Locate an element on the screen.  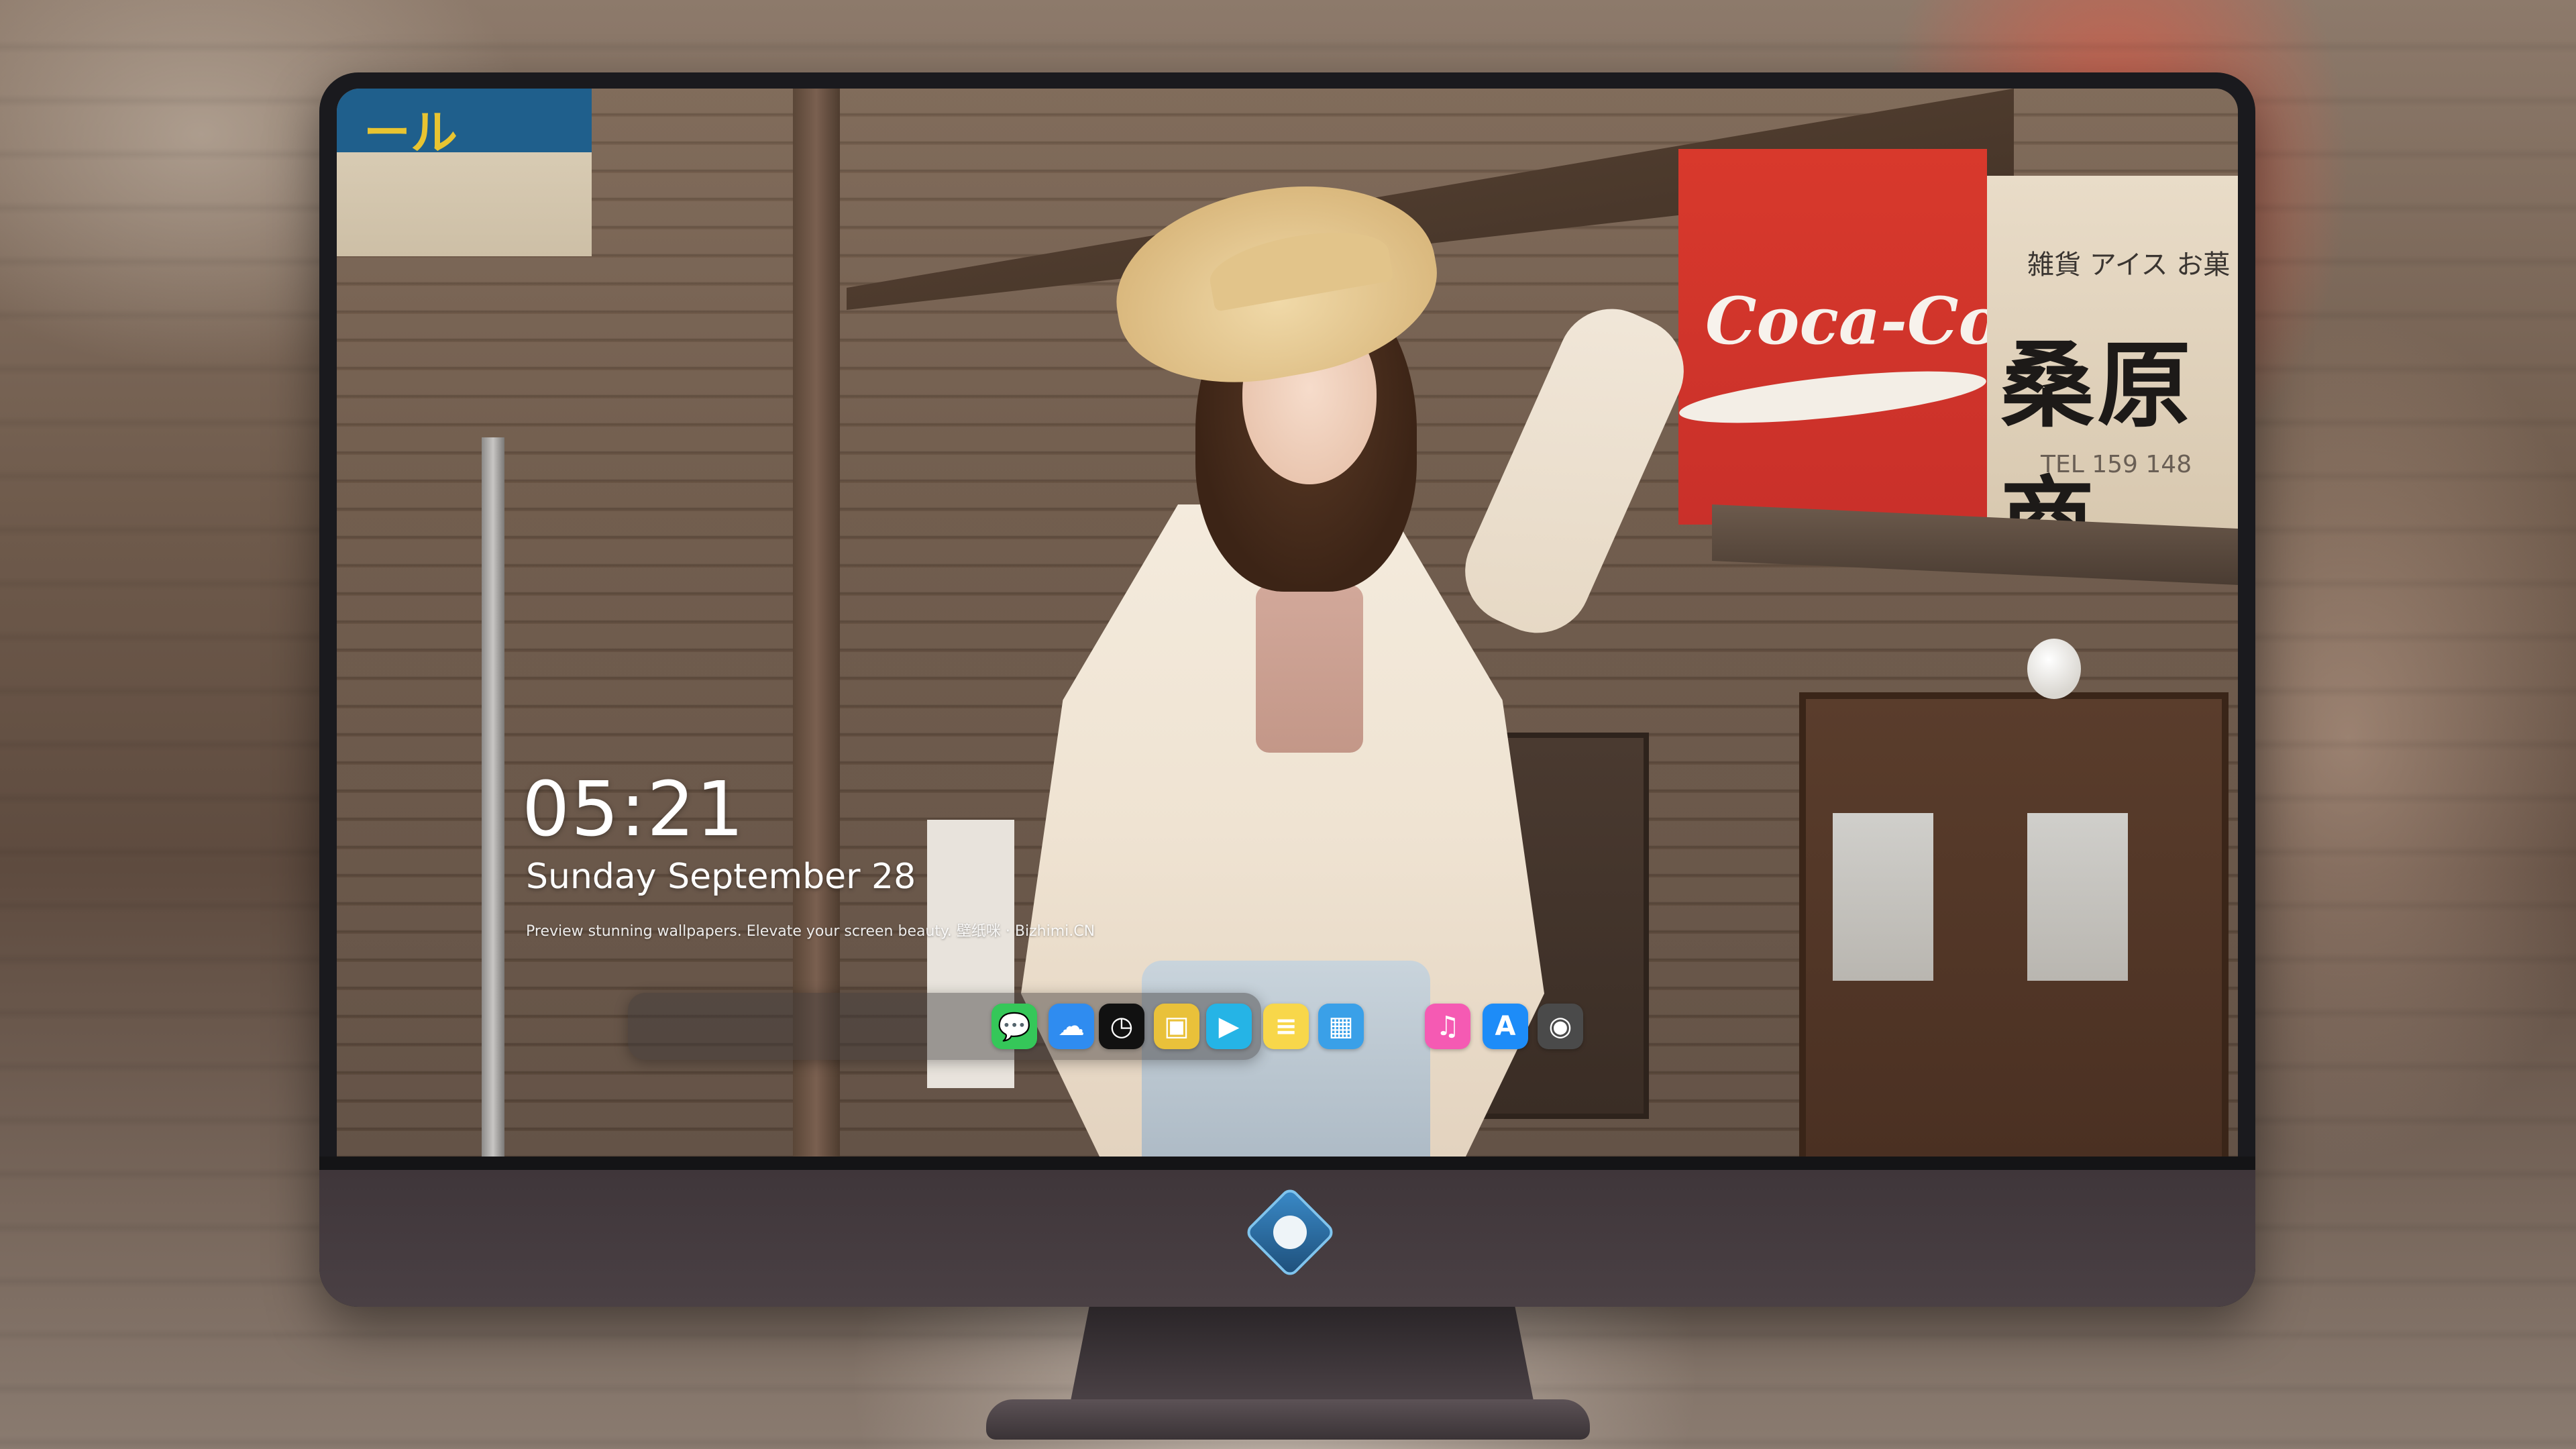
photo-booth-icon: ▦ is located at coordinates (1341, 1026).